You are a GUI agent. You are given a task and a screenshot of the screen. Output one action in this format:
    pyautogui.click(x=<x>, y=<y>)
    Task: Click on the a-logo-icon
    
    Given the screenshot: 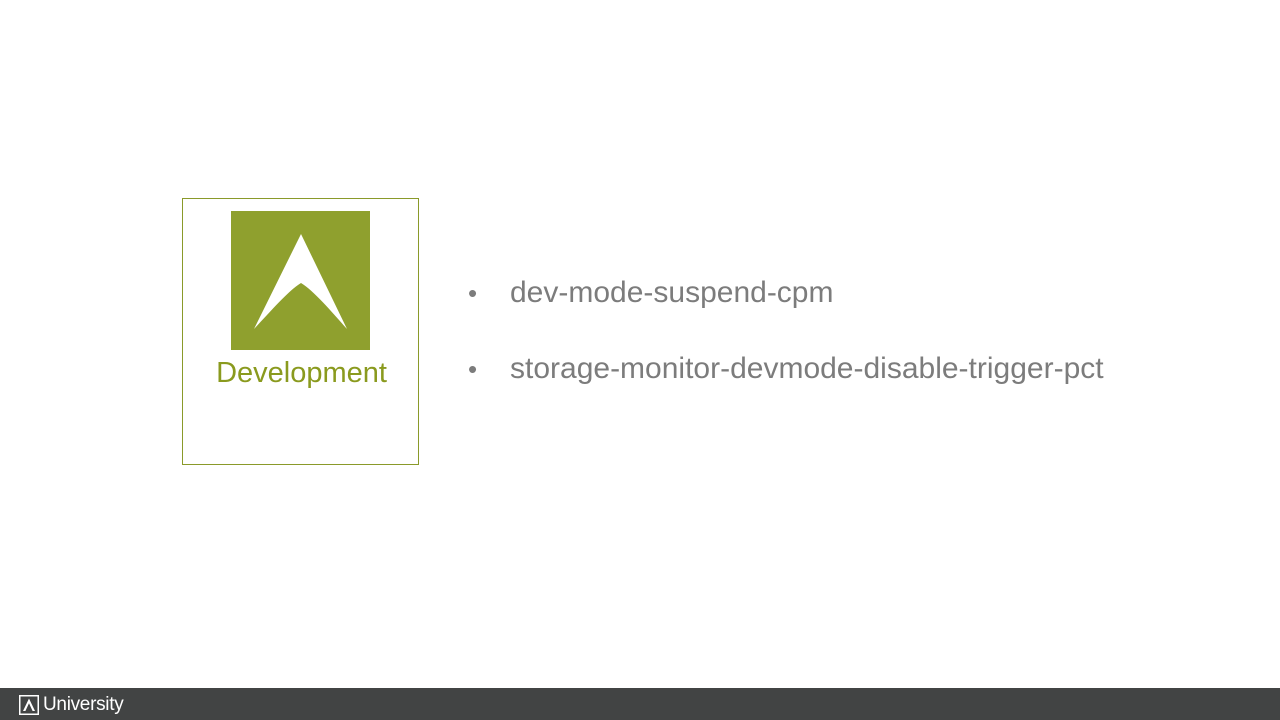 What is the action you would take?
    pyautogui.click(x=29, y=705)
    